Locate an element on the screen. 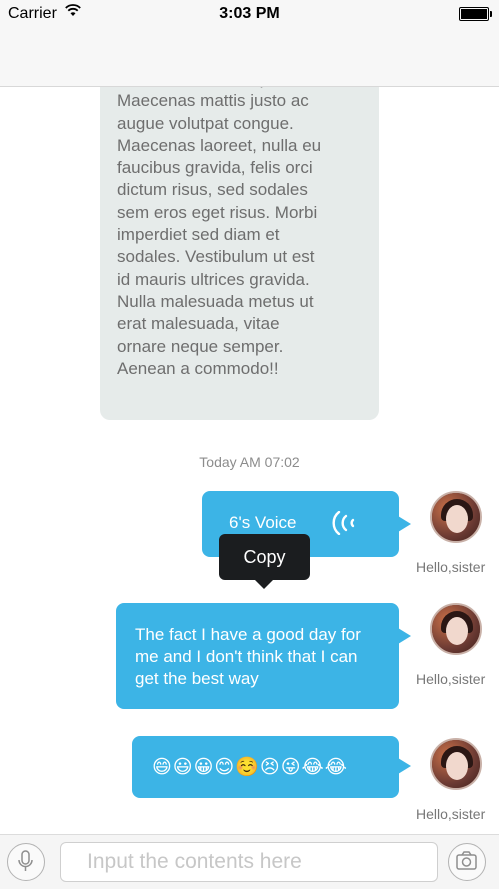 Image resolution: width=499 pixels, height=889 pixels. navigation-bar: Carrier 3:03 PM is located at coordinates (249, 43).